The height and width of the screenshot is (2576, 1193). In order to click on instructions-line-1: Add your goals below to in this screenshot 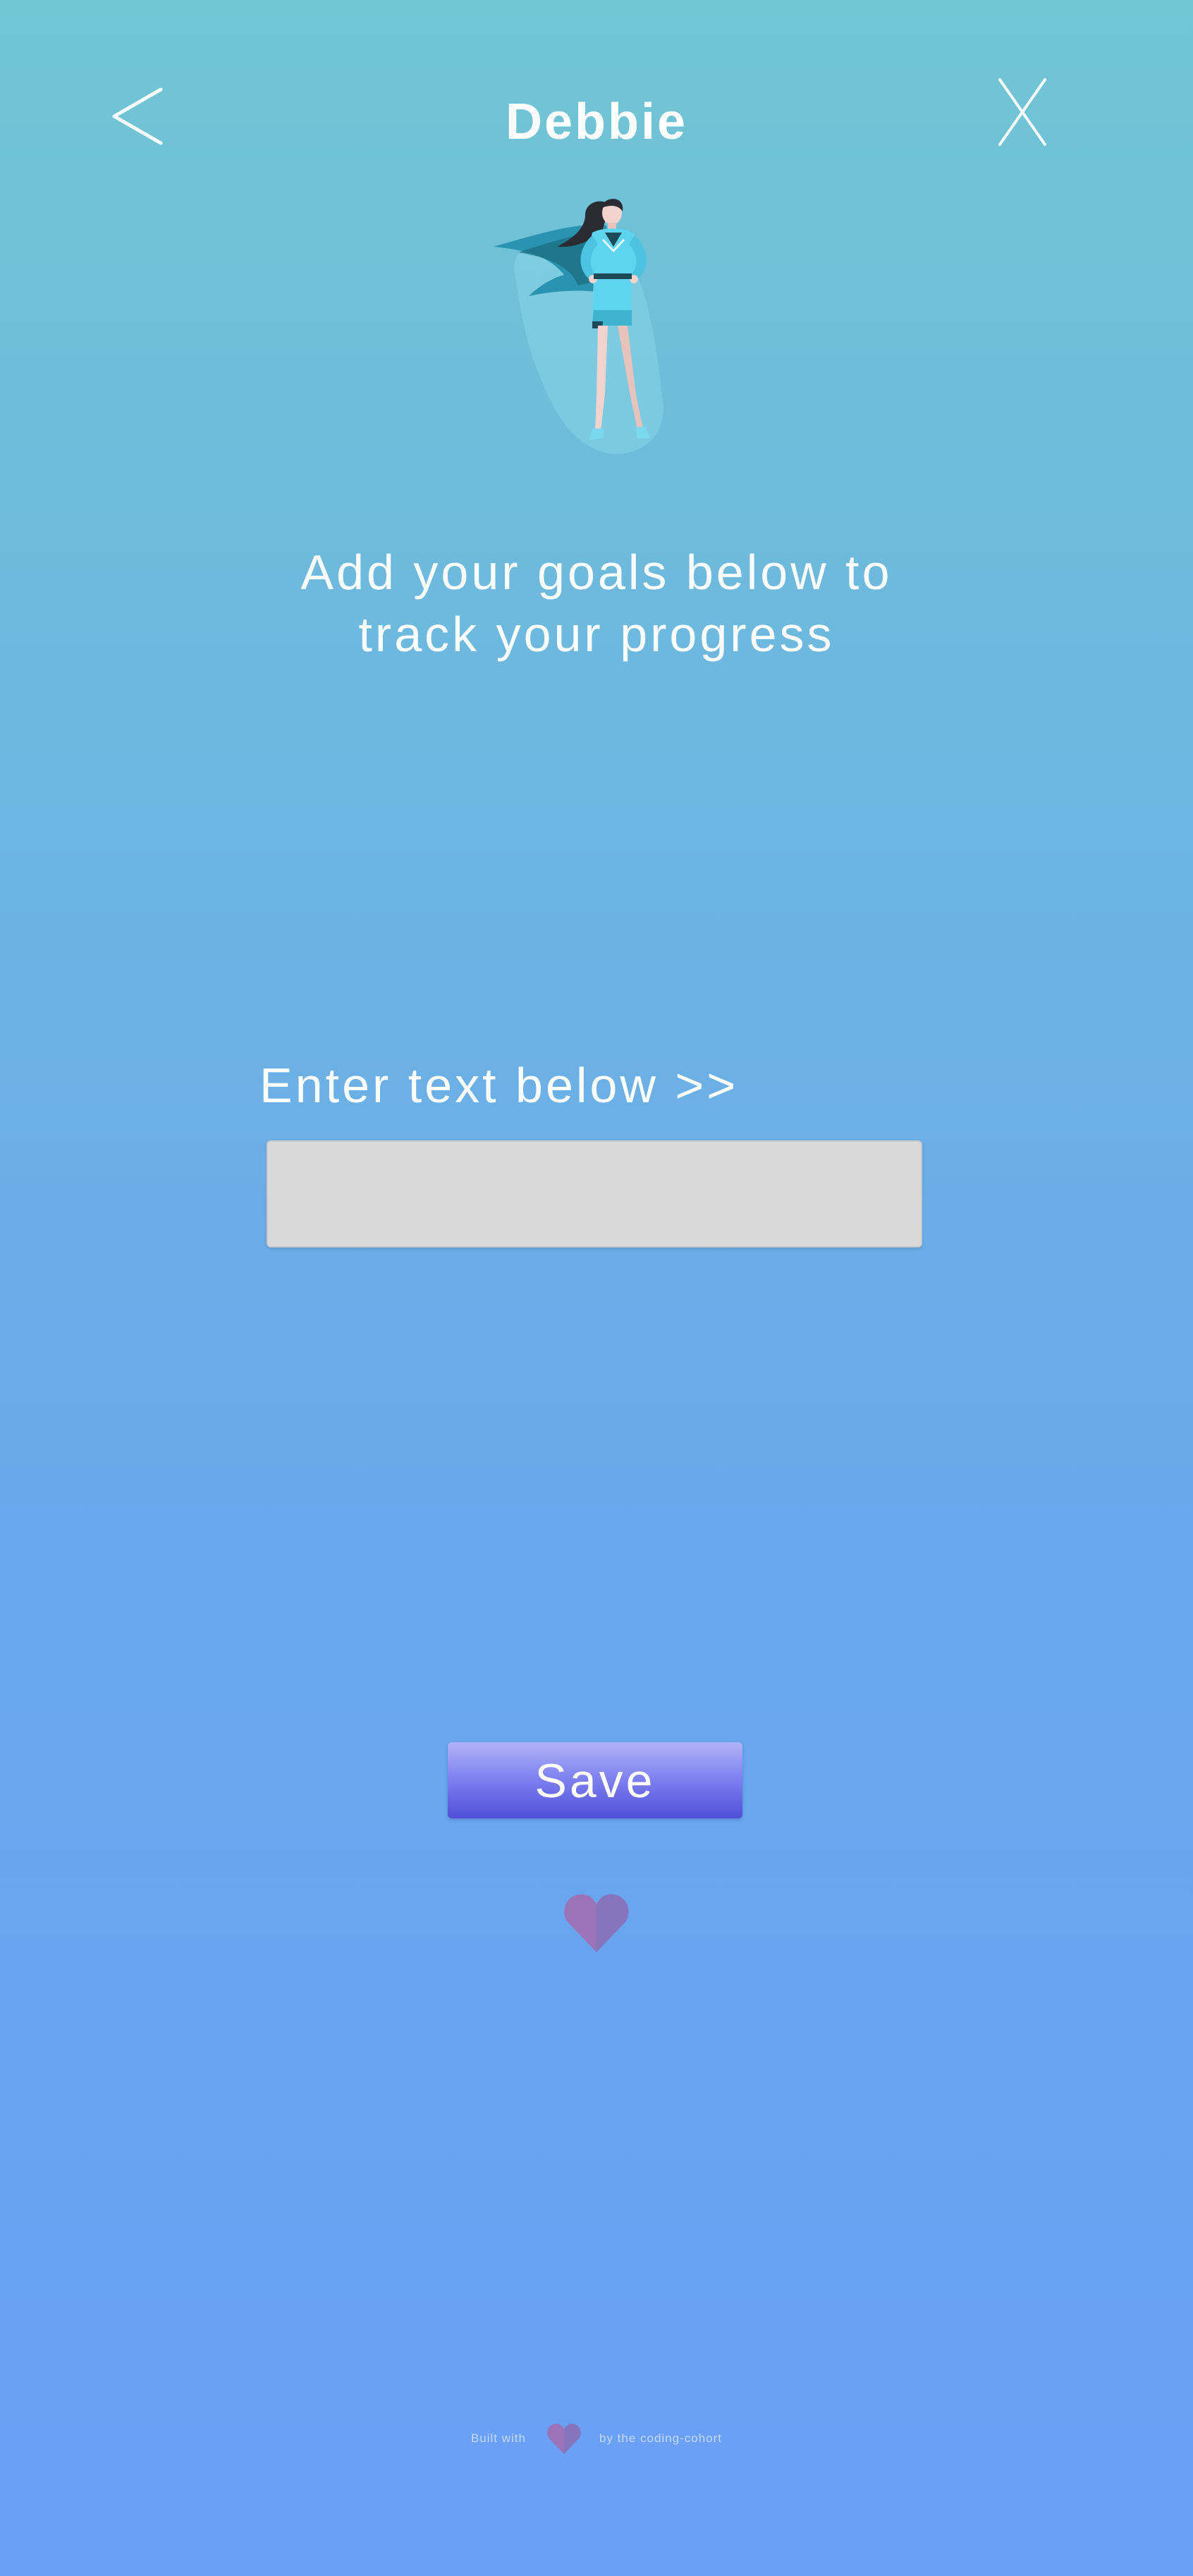, I will do `click(597, 572)`.